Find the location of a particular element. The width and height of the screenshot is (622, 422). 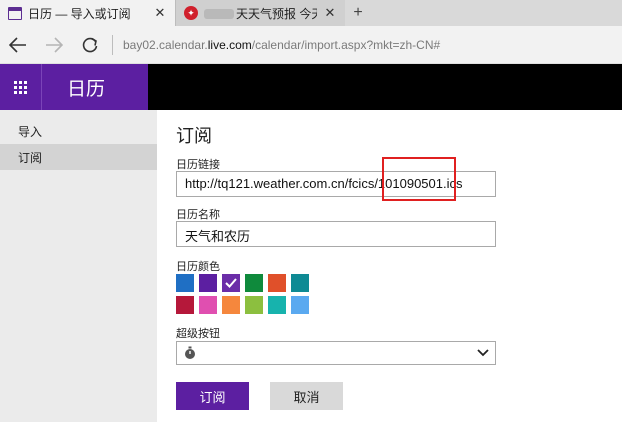

browser-tab-weather: ✦ 天天气预报 今天_周 ✕ is located at coordinates (260, 13).